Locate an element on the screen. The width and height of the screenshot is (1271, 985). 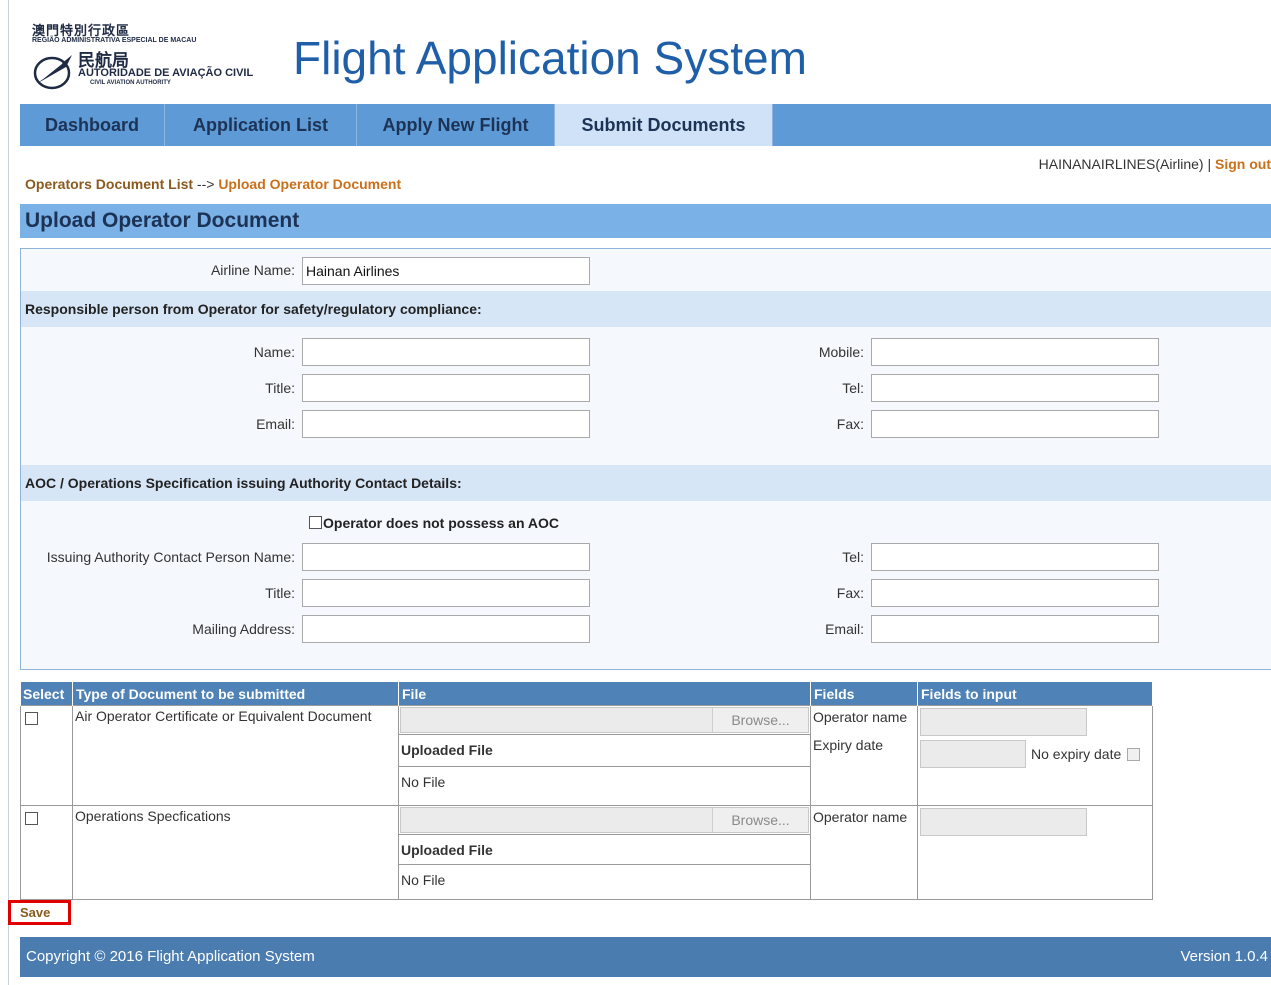
name-label: Name: is located at coordinates (274, 352).